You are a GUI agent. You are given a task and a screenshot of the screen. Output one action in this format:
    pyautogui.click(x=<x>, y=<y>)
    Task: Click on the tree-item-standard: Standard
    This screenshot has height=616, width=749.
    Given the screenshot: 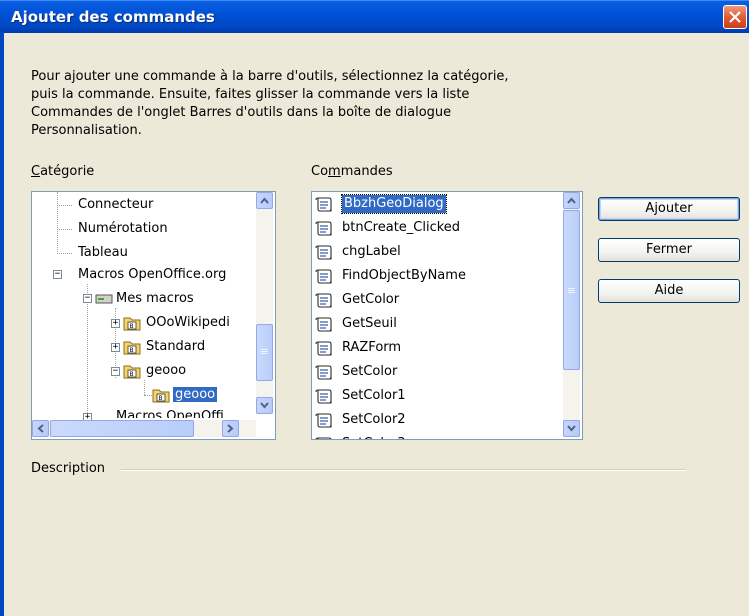 What is the action you would take?
    pyautogui.click(x=175, y=347)
    